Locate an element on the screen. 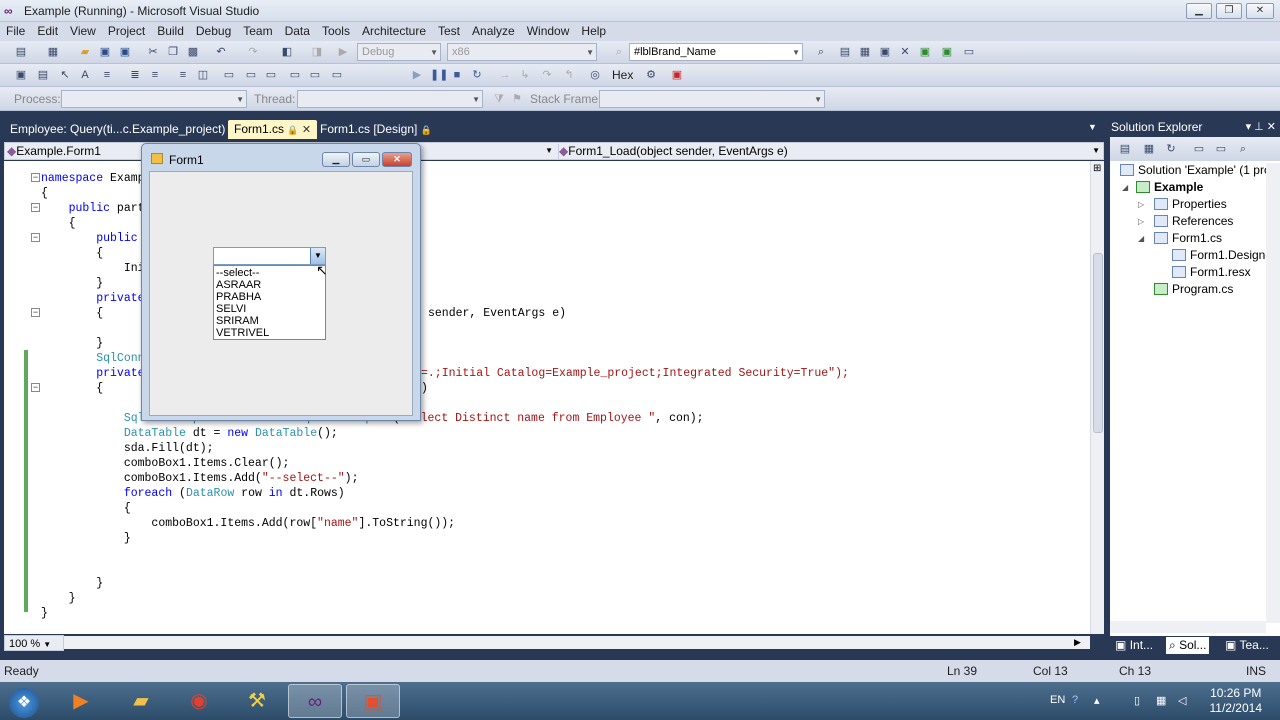 Image resolution: width=1280 pixels, height=720 pixels. zoom-combo: 100 % ▼ is located at coordinates (34, 643).